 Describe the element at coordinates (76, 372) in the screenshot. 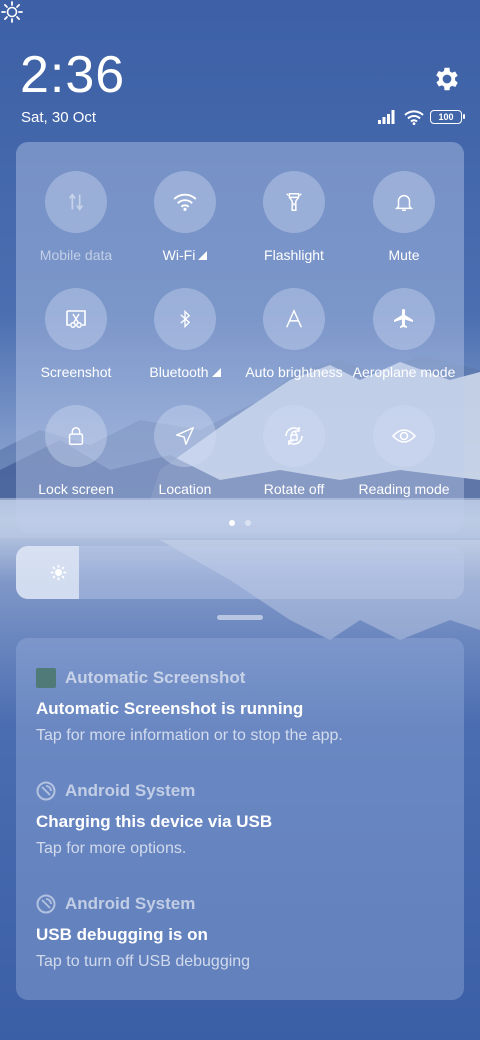

I see `tile-label: Screenshot` at that location.